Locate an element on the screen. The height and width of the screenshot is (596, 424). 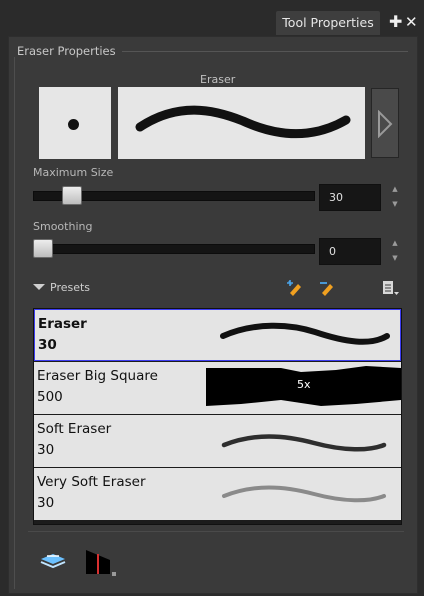
maximum-size-field: 30 is located at coordinates (350, 197).